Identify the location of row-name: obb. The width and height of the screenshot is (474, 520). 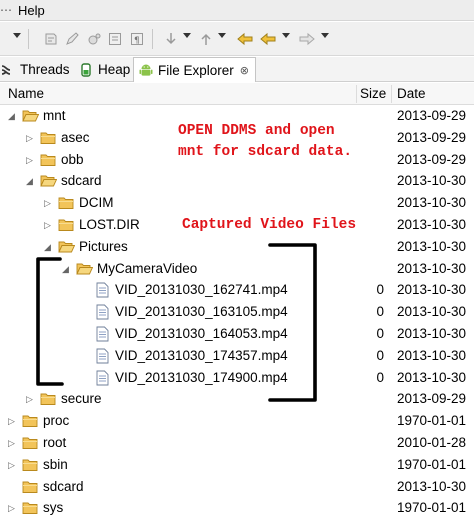
(72, 159).